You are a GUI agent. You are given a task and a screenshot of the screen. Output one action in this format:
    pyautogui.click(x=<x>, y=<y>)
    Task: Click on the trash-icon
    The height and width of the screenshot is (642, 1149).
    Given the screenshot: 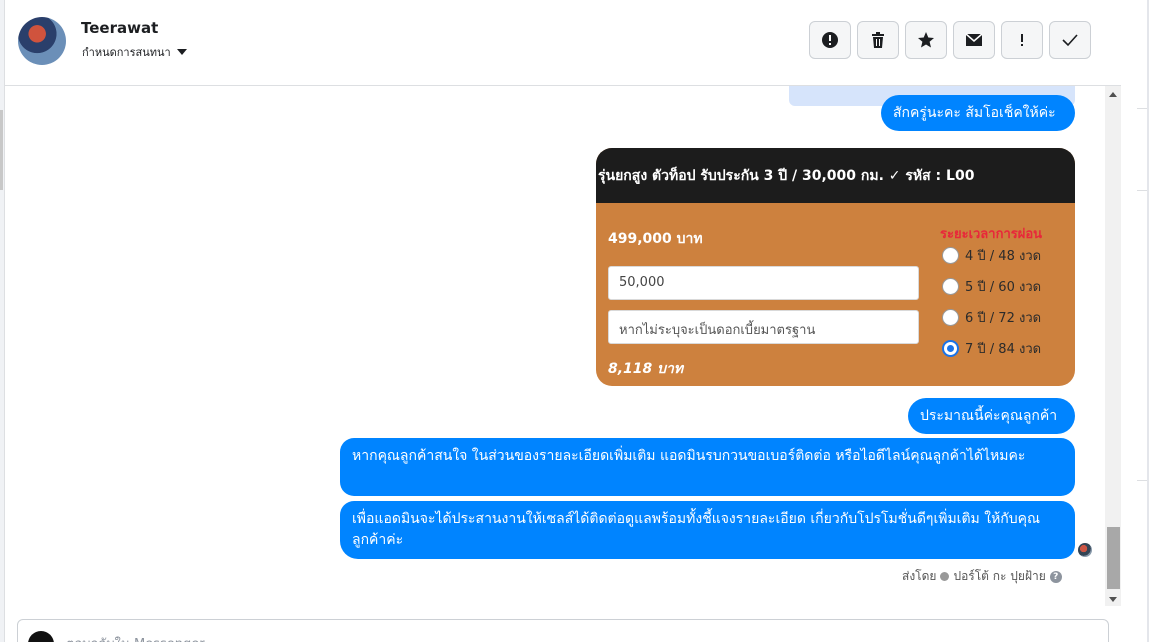 What is the action you would take?
    pyautogui.click(x=878, y=40)
    